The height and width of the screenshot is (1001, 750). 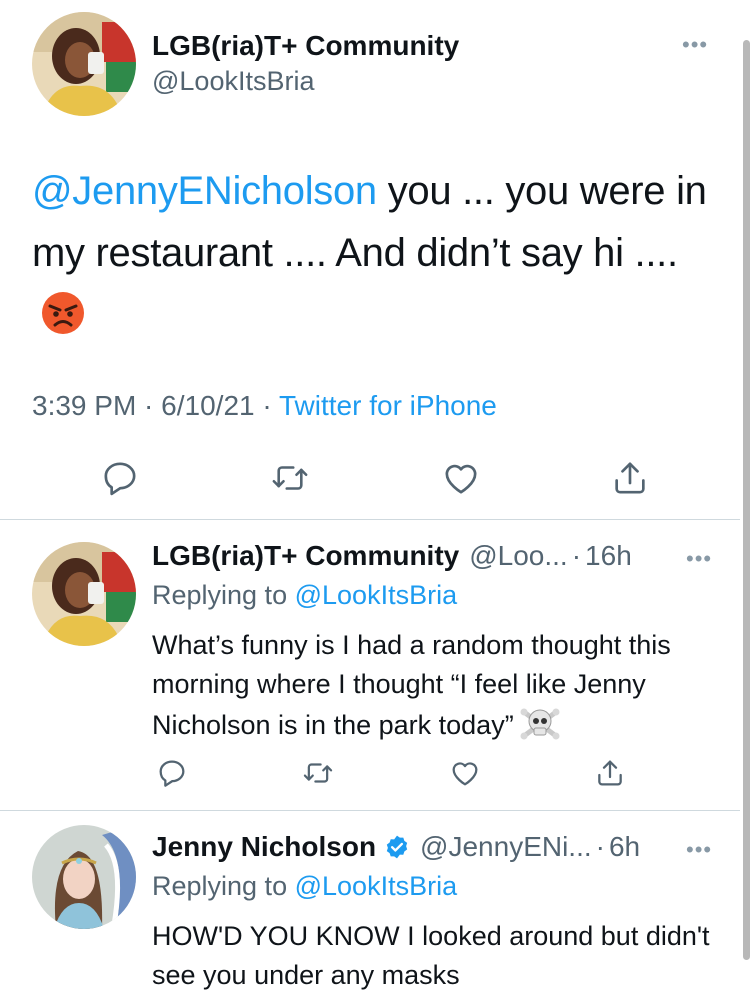 I want to click on author-name: Jenny Nicholson, so click(x=264, y=847).